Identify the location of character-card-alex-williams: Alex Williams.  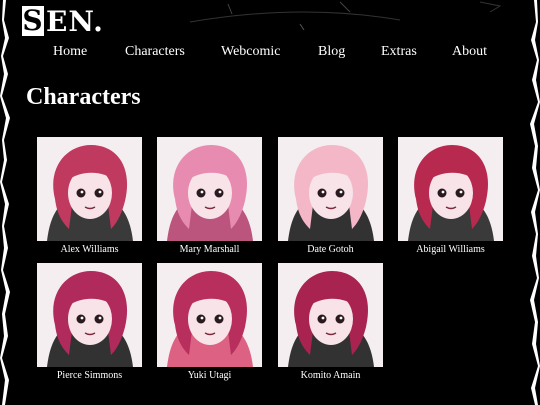
(89, 196).